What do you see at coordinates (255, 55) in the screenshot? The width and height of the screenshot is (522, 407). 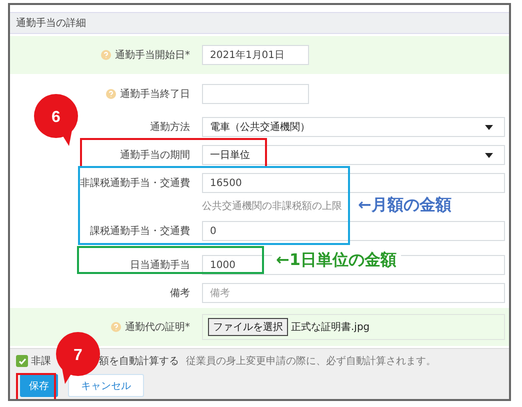 I see `date-field: 2021年1月01日` at bounding box center [255, 55].